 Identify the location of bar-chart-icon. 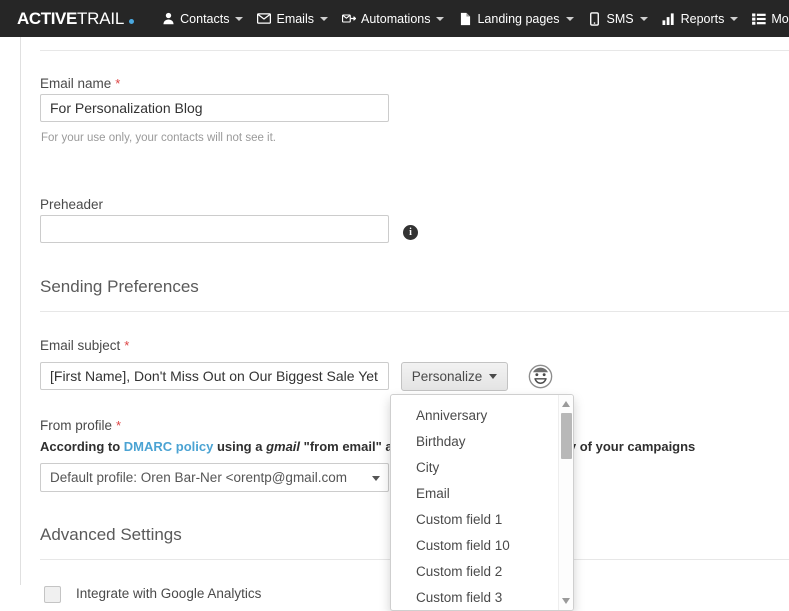
(669, 19).